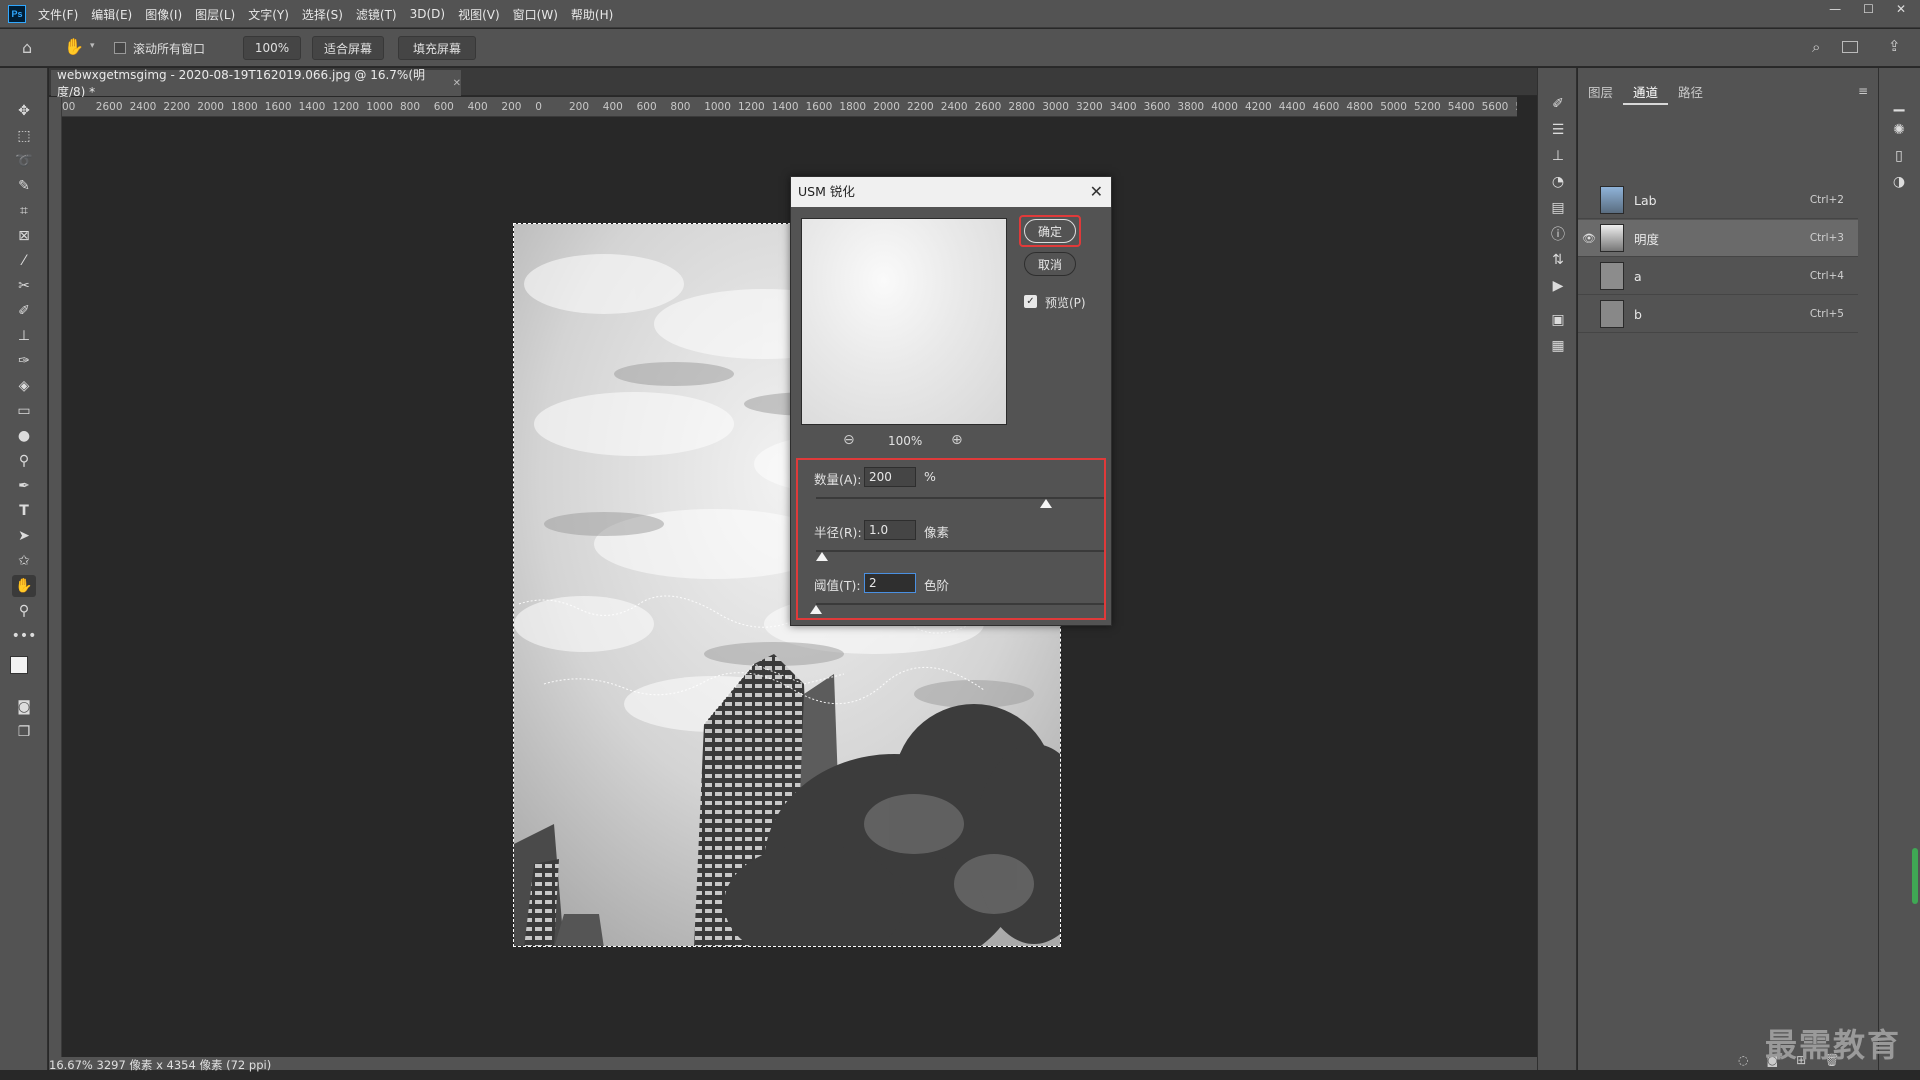 The image size is (1920, 1080). What do you see at coordinates (24, 511) in the screenshot?
I see `type-tool-icon: T` at bounding box center [24, 511].